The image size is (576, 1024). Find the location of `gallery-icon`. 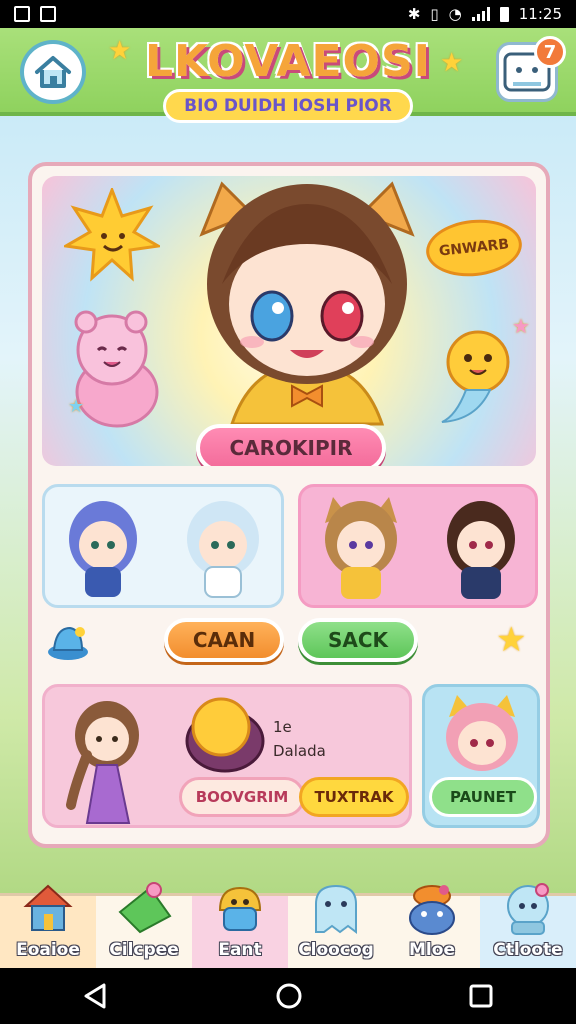

gallery-icon is located at coordinates (48, 14).